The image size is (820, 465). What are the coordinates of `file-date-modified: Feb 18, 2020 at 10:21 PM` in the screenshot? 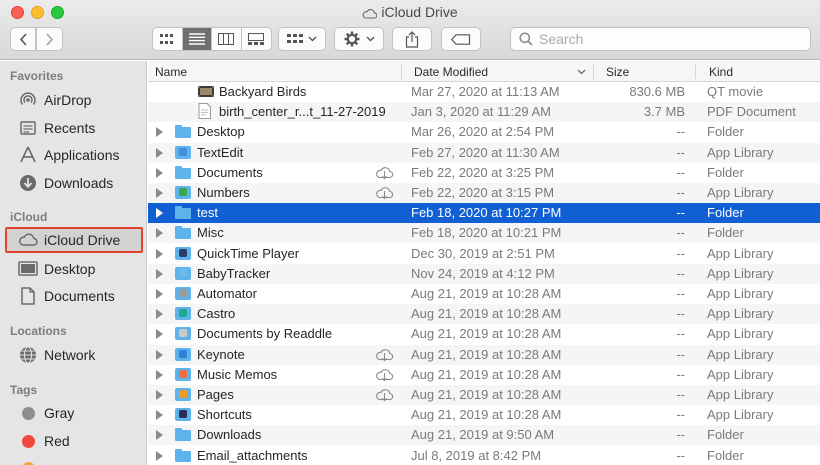 It's located at (486, 233).